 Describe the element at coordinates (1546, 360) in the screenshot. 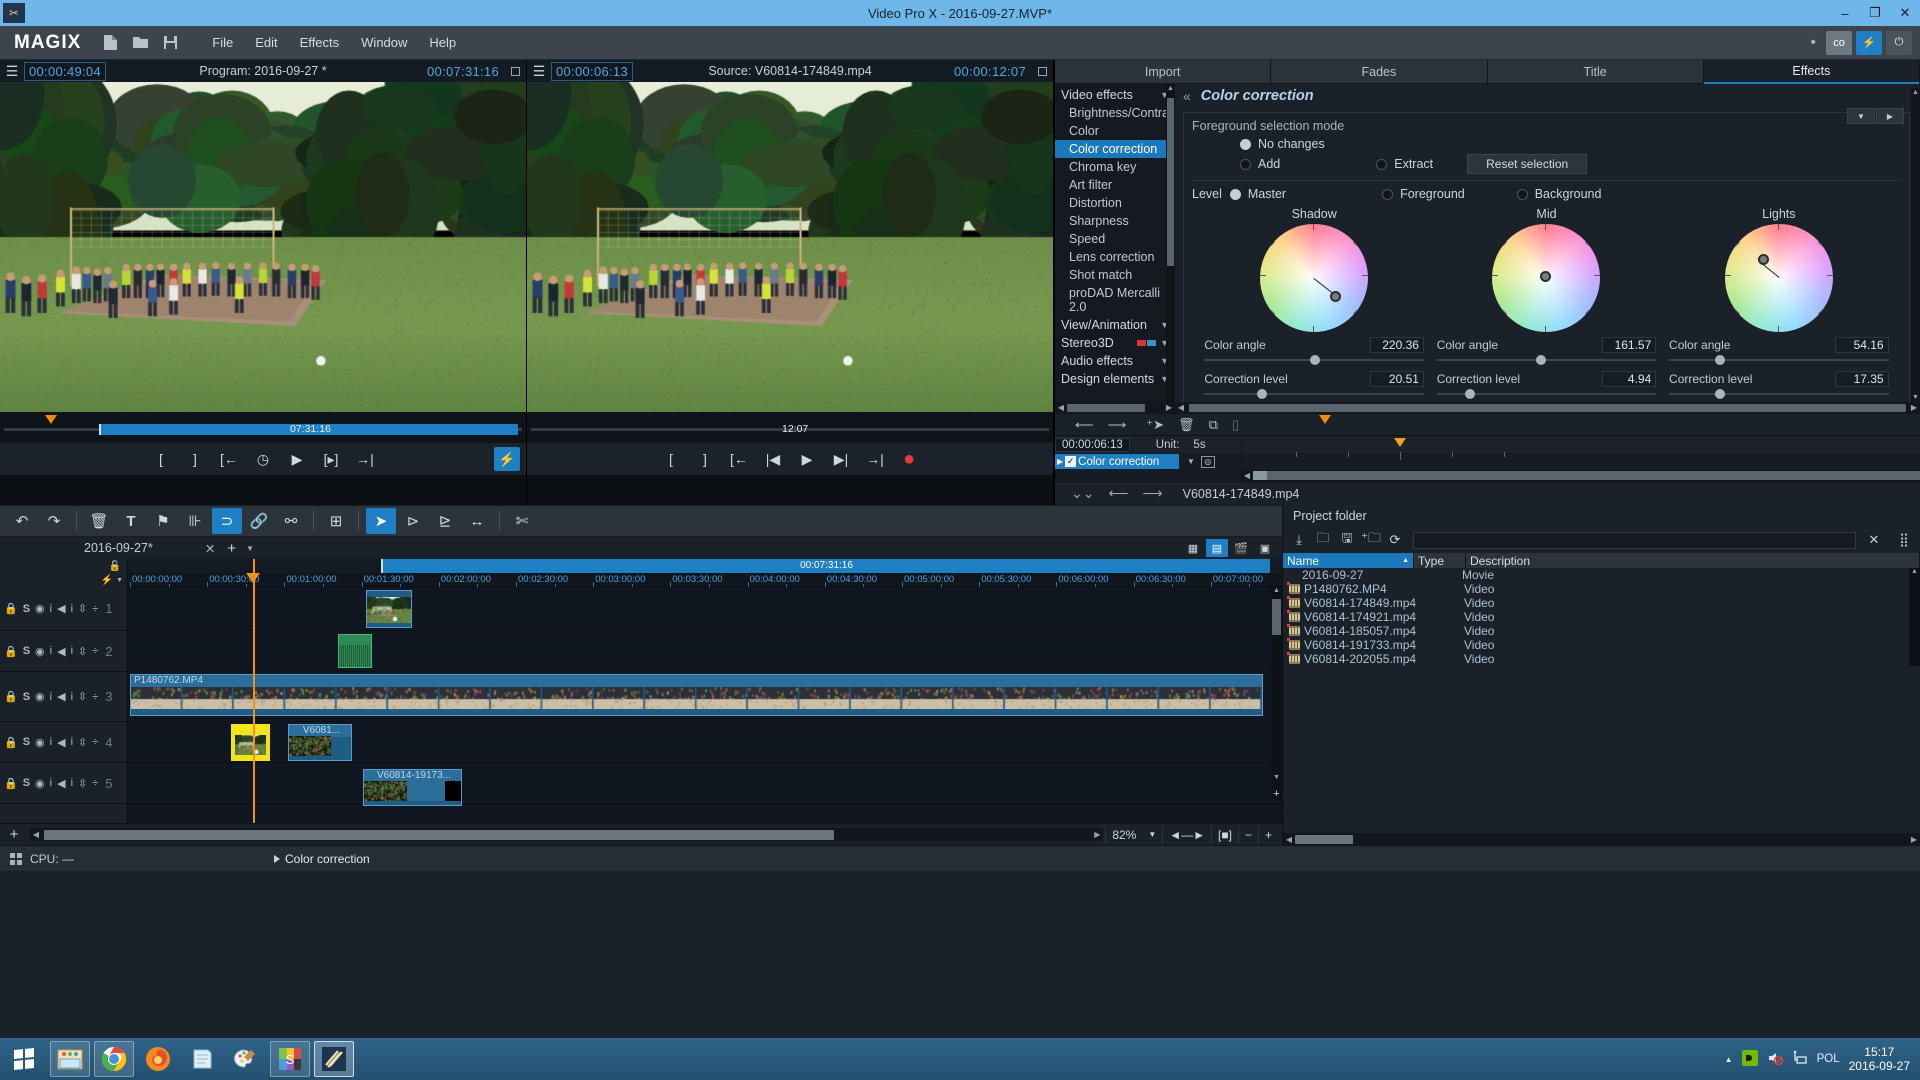

I see `mid-angle-slider` at that location.